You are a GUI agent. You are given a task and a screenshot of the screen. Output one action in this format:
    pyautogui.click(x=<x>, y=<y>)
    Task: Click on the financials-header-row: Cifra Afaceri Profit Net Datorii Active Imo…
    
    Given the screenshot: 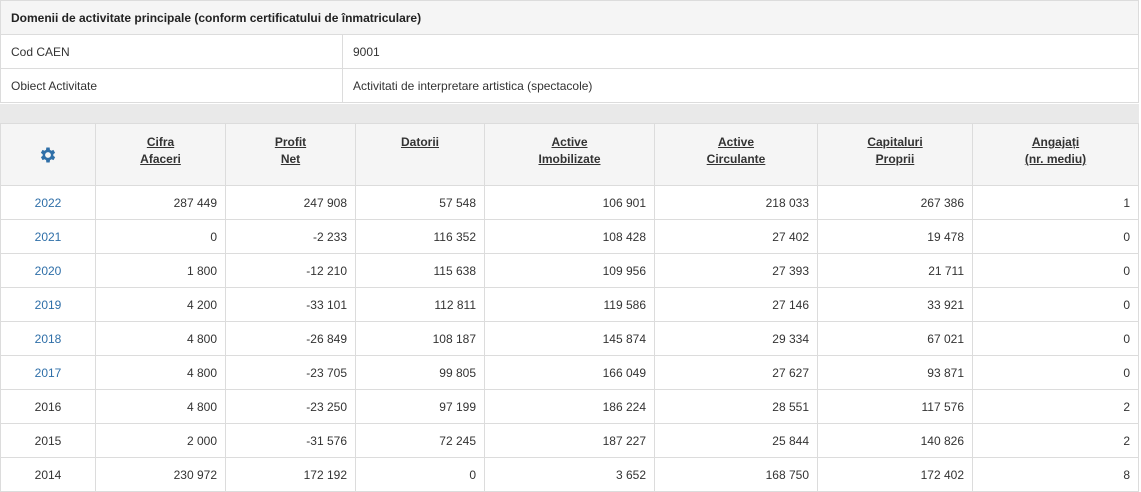 What is the action you would take?
    pyautogui.click(x=569, y=154)
    